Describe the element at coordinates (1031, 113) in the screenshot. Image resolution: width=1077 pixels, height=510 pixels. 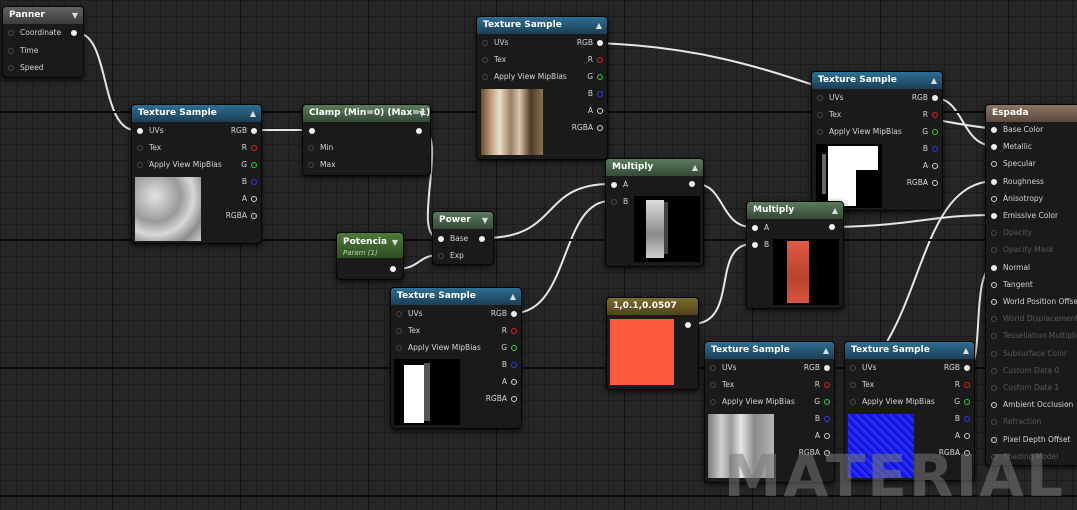
I see `espada-header: Espada` at that location.